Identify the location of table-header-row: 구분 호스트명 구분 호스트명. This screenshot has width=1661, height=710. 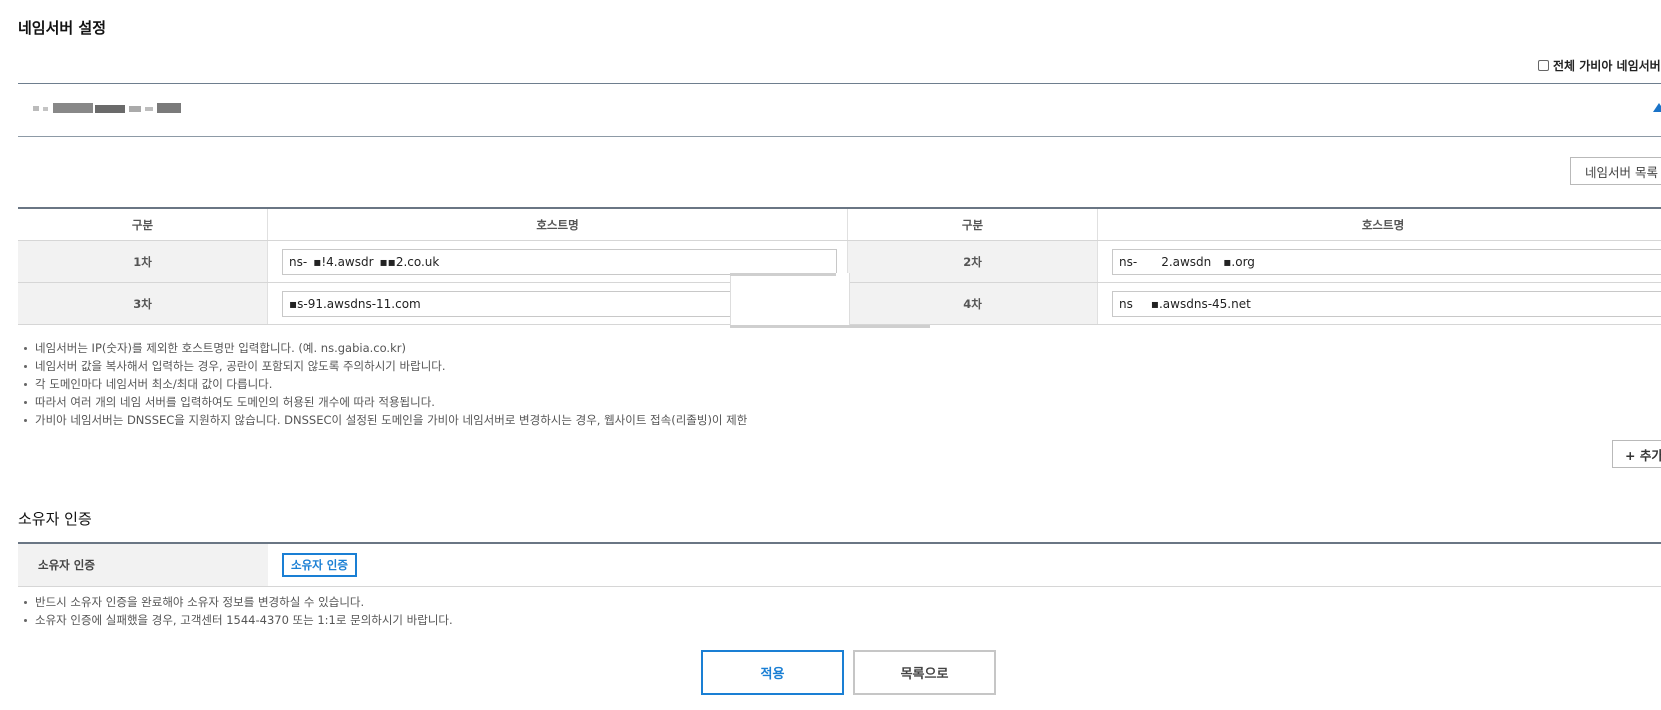
(839, 225).